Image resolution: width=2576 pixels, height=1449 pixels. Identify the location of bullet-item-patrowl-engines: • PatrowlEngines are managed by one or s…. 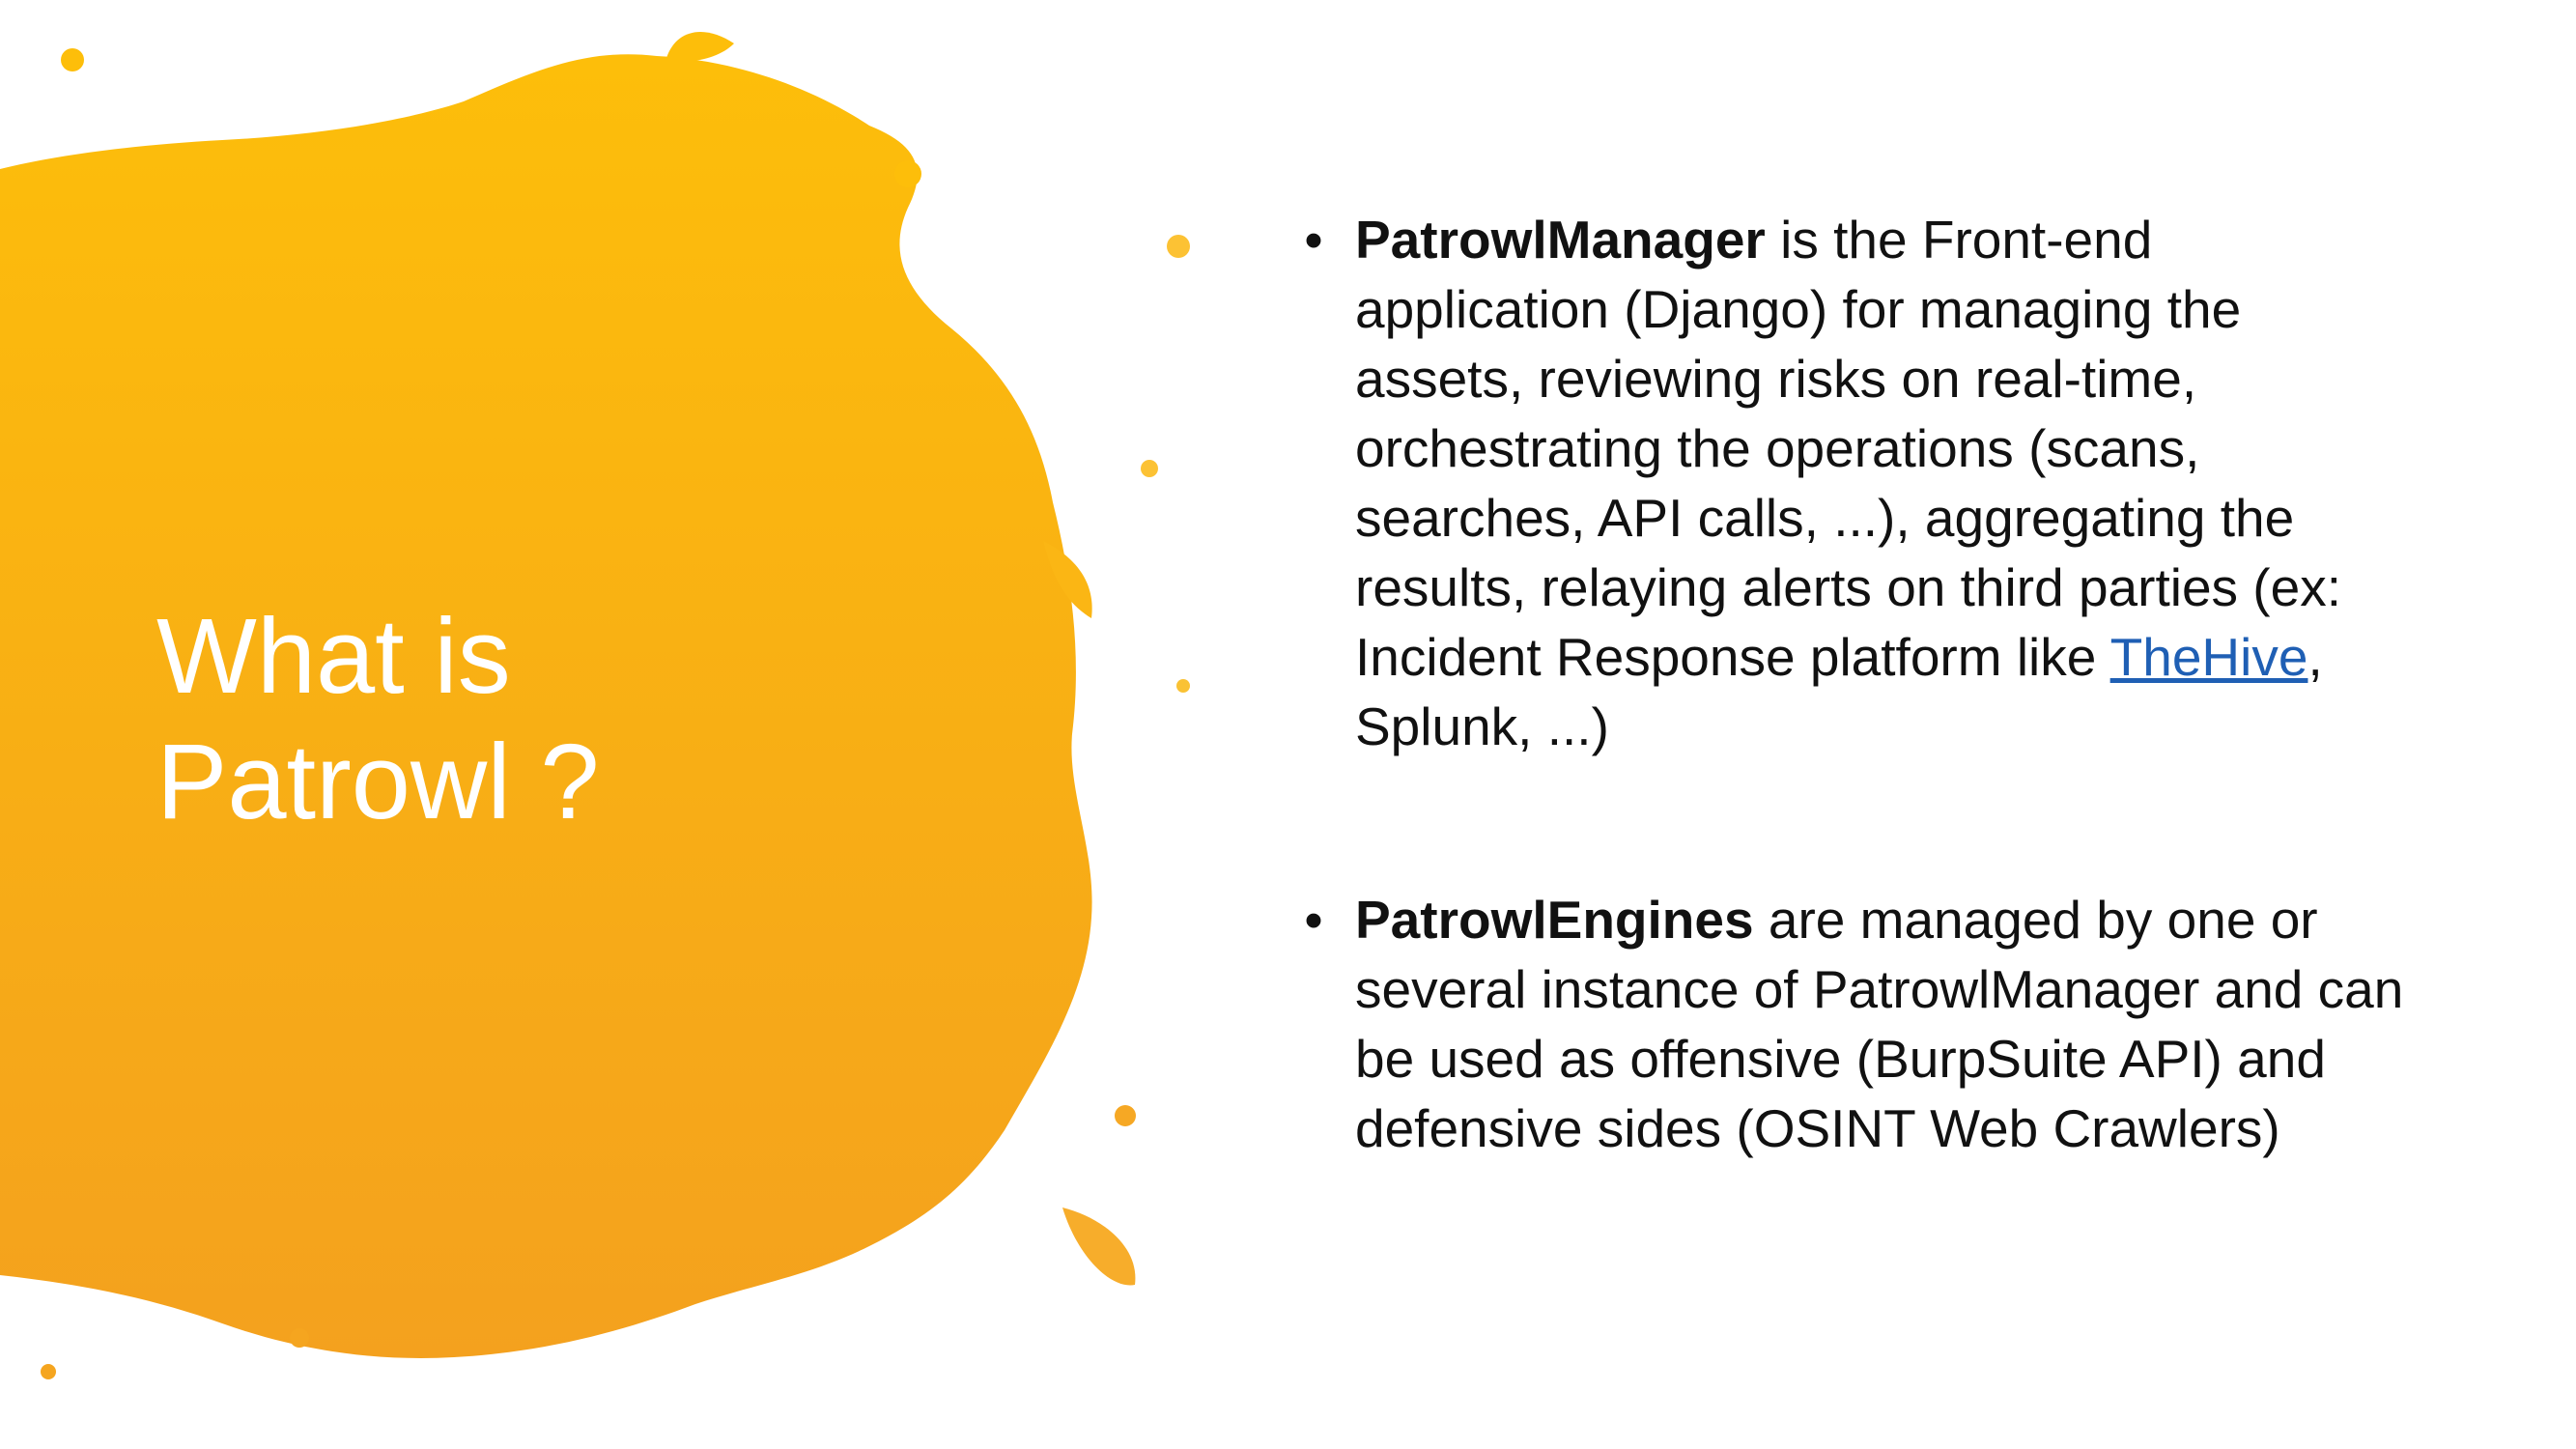
(1854, 1024).